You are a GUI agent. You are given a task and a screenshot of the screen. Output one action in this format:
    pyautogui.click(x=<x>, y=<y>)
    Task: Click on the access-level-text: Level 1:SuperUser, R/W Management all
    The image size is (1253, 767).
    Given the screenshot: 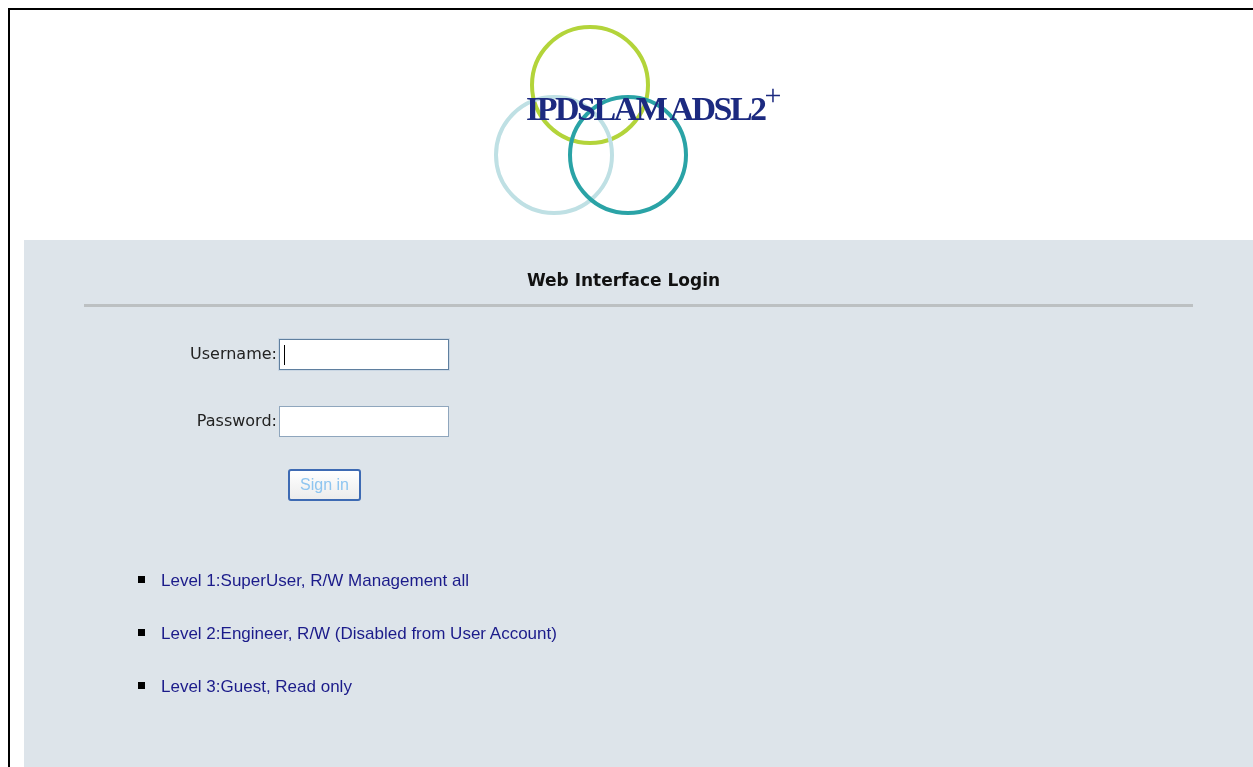 What is the action you would take?
    pyautogui.click(x=315, y=580)
    